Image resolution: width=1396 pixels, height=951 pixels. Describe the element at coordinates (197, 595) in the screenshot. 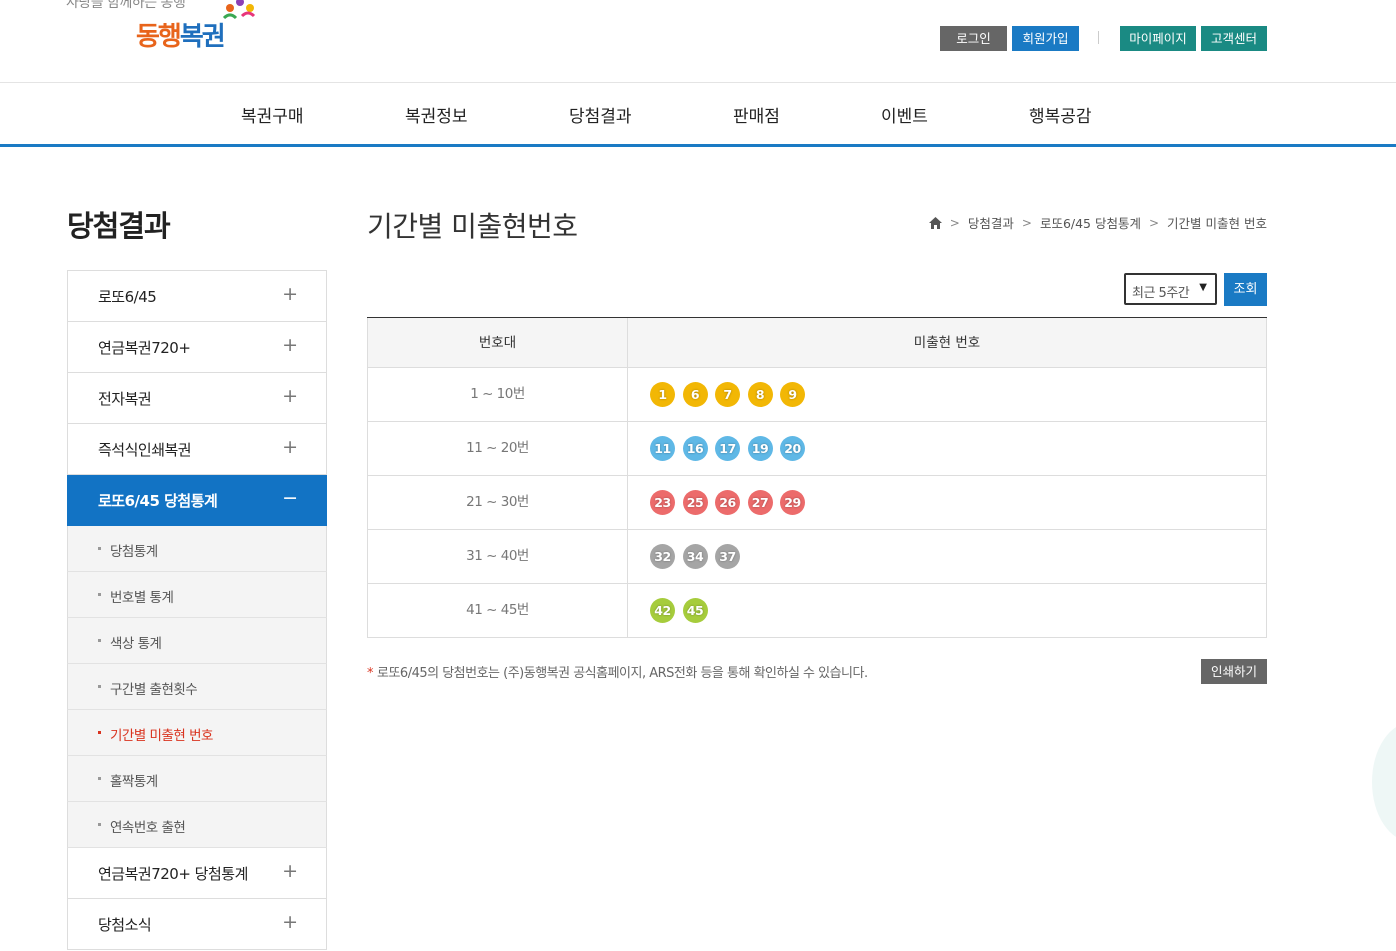

I see `sidebar-subitem-number-stats: 번호별 통계` at that location.